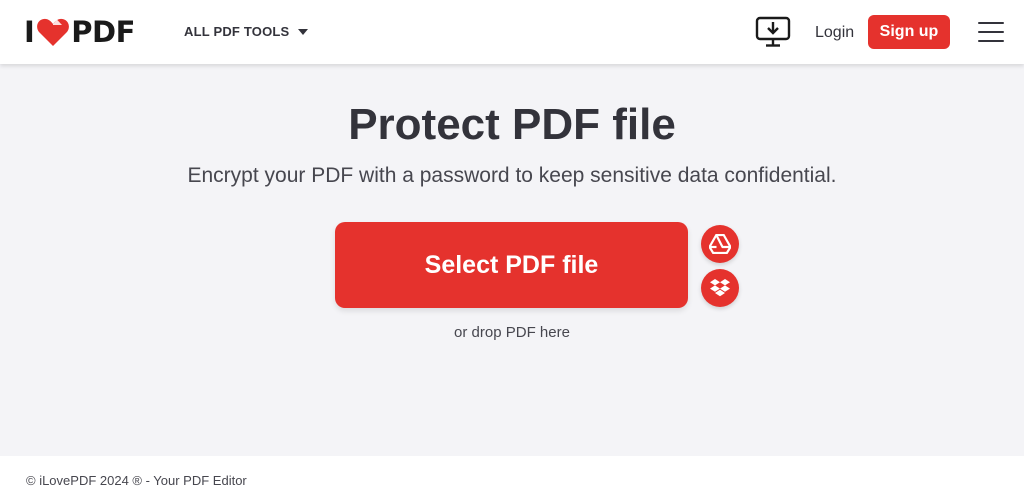 This screenshot has width=1024, height=492. What do you see at coordinates (512, 124) in the screenshot?
I see `page-title: Protect PDF file` at bounding box center [512, 124].